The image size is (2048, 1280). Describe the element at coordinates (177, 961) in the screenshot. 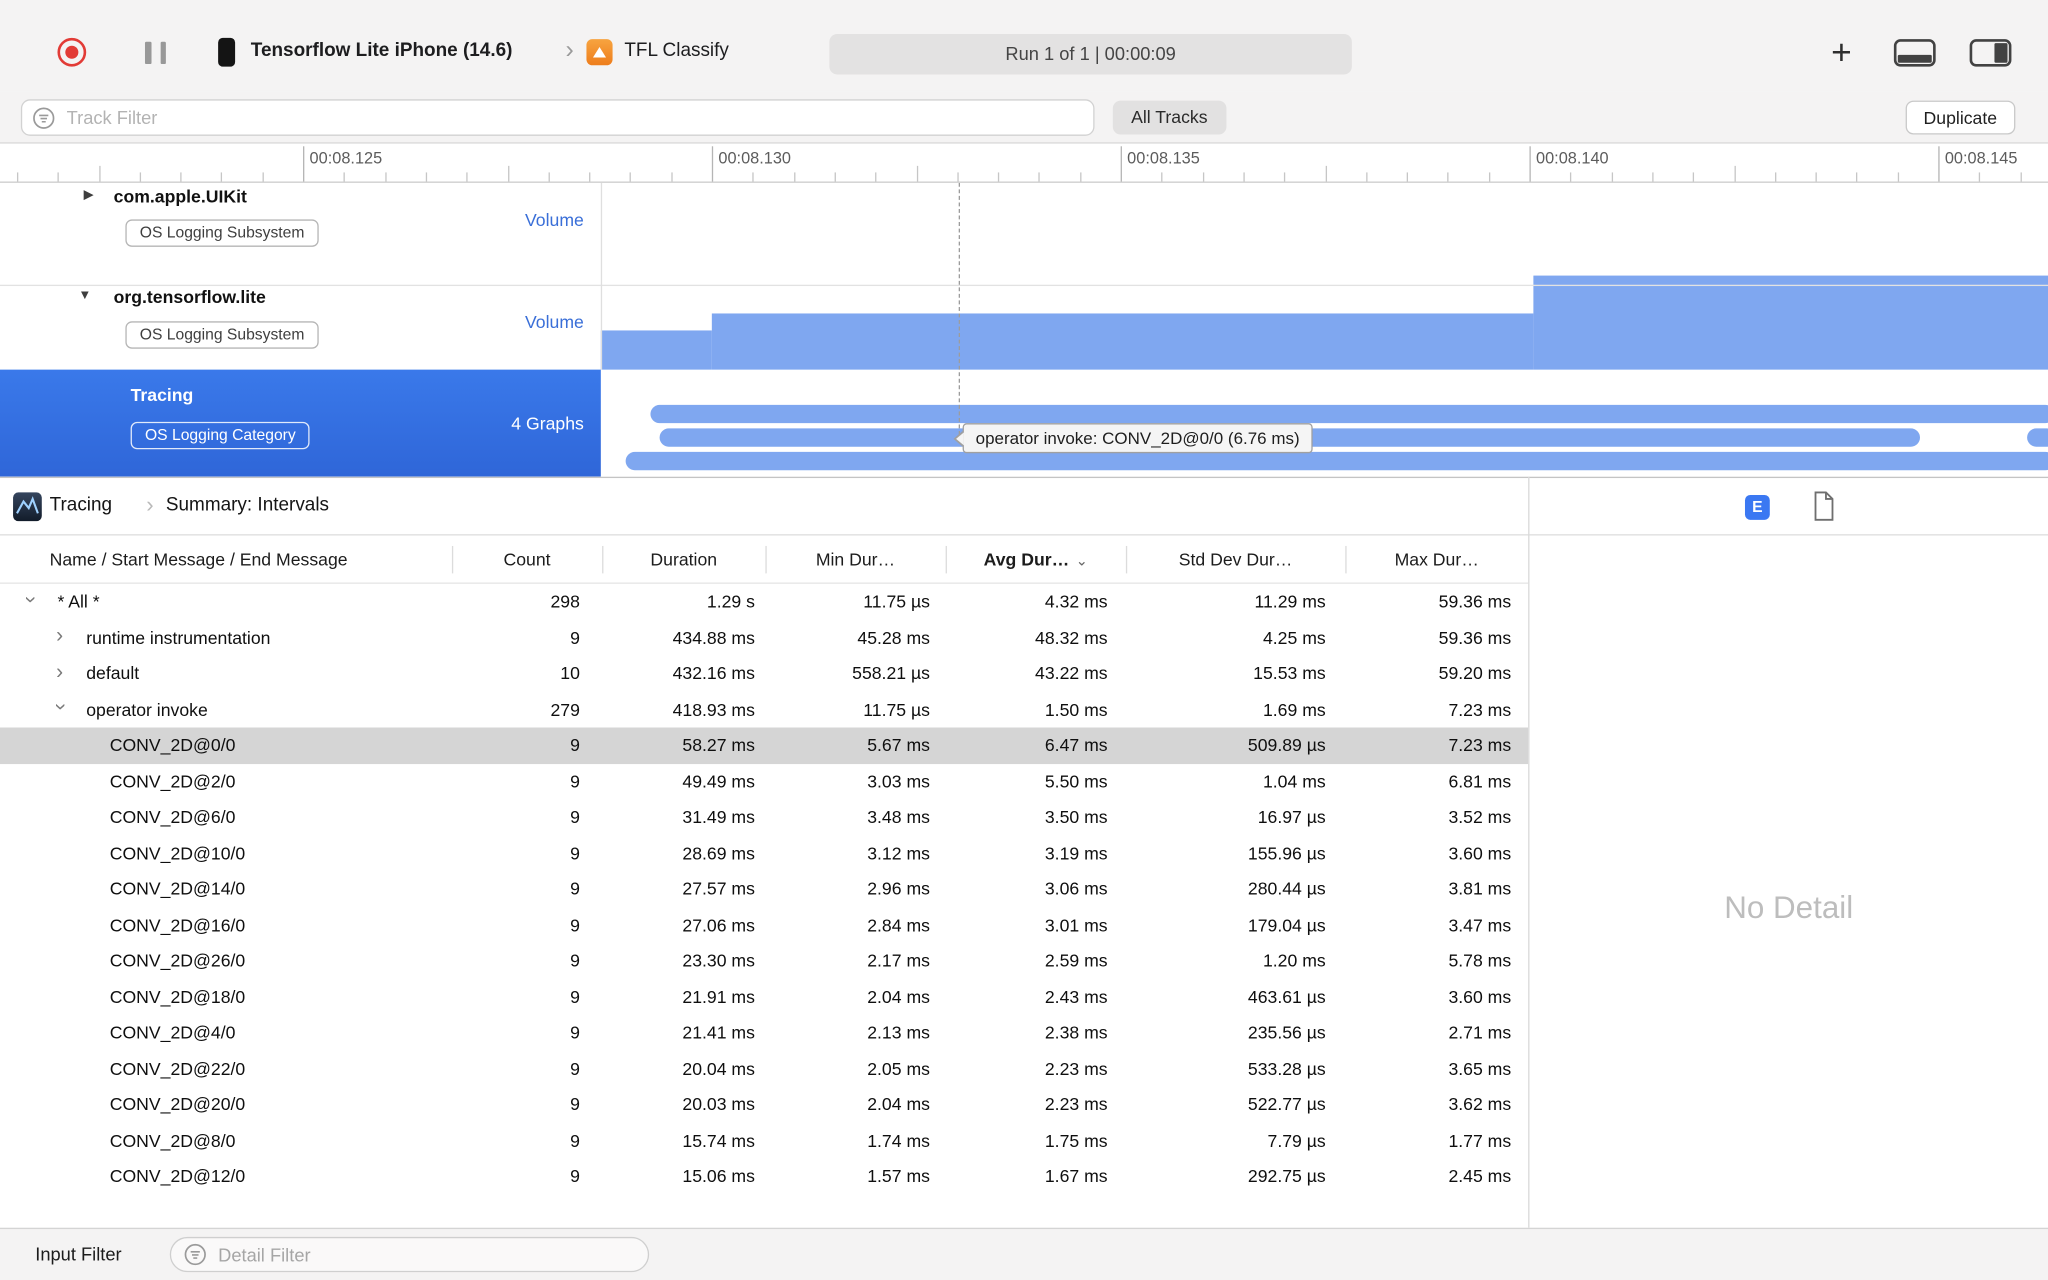

I see `row-name: CONV_2D@26/0` at that location.